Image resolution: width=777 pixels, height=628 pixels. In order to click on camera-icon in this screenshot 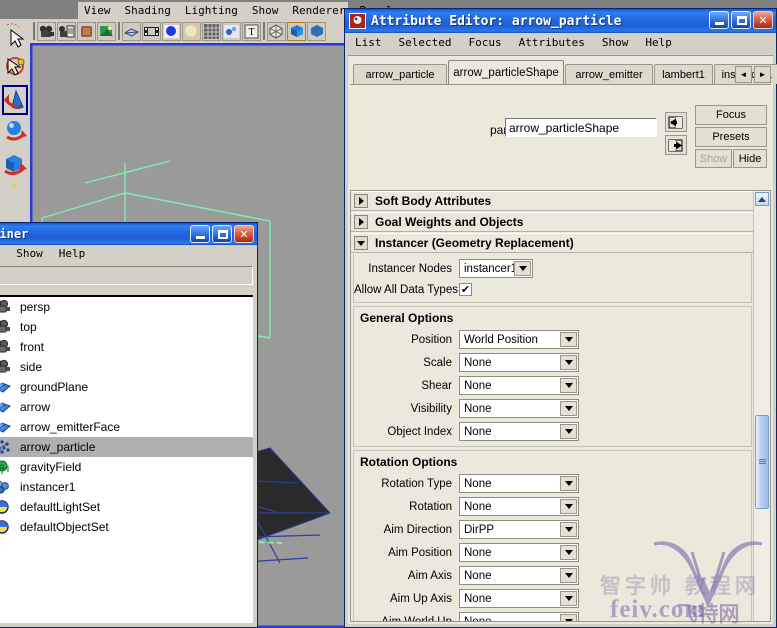, I will do `click(46, 31)`.